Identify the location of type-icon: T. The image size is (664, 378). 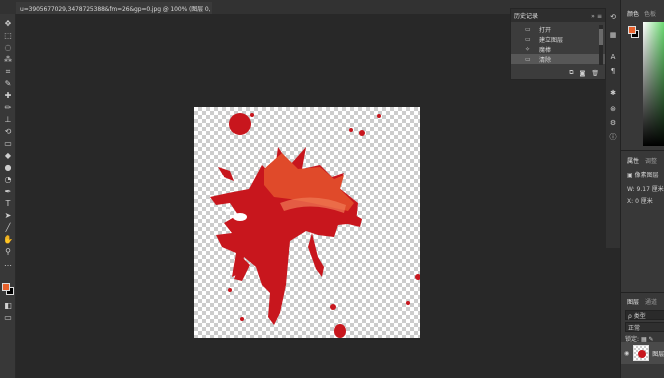
(8, 203).